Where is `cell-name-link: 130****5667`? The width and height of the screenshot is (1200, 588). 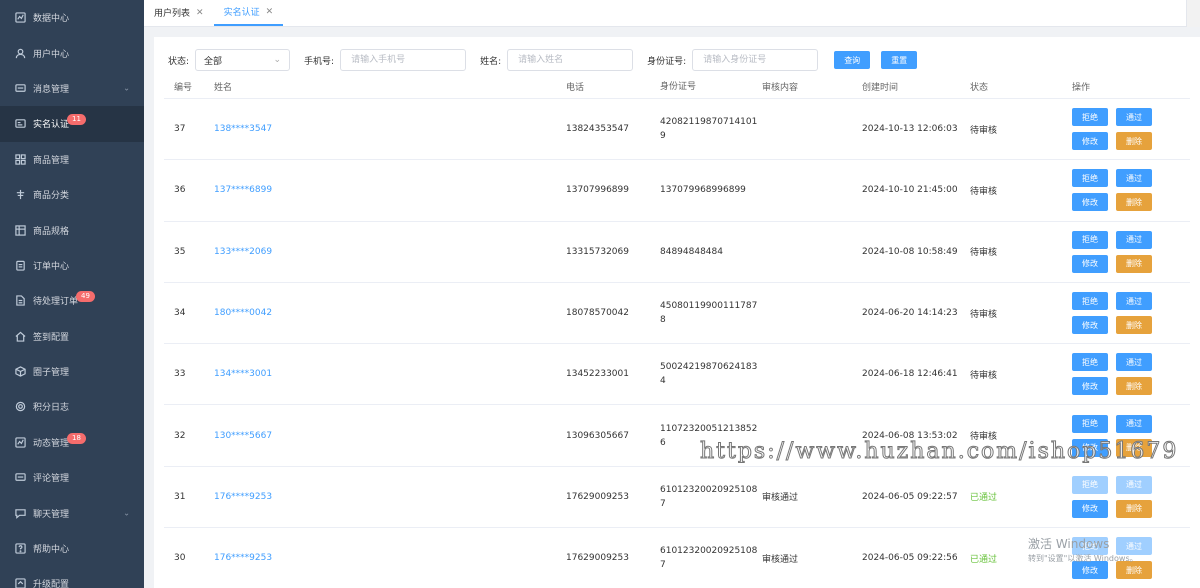
cell-name-link: 130****5667 is located at coordinates (243, 436).